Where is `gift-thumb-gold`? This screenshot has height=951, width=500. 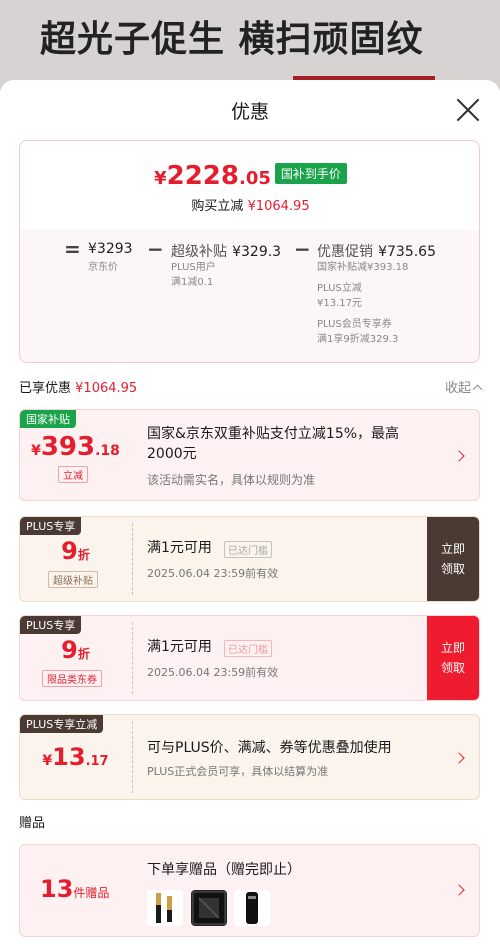 gift-thumb-gold is located at coordinates (165, 908).